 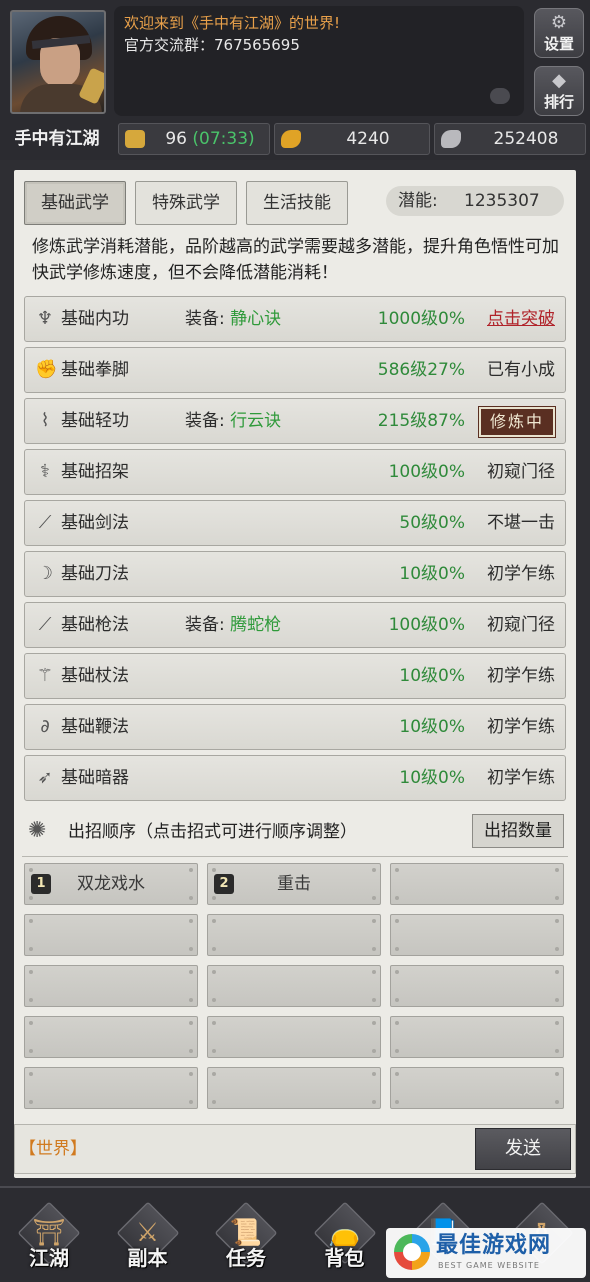 What do you see at coordinates (95, 727) in the screenshot?
I see `skill-name: 基础鞭法` at bounding box center [95, 727].